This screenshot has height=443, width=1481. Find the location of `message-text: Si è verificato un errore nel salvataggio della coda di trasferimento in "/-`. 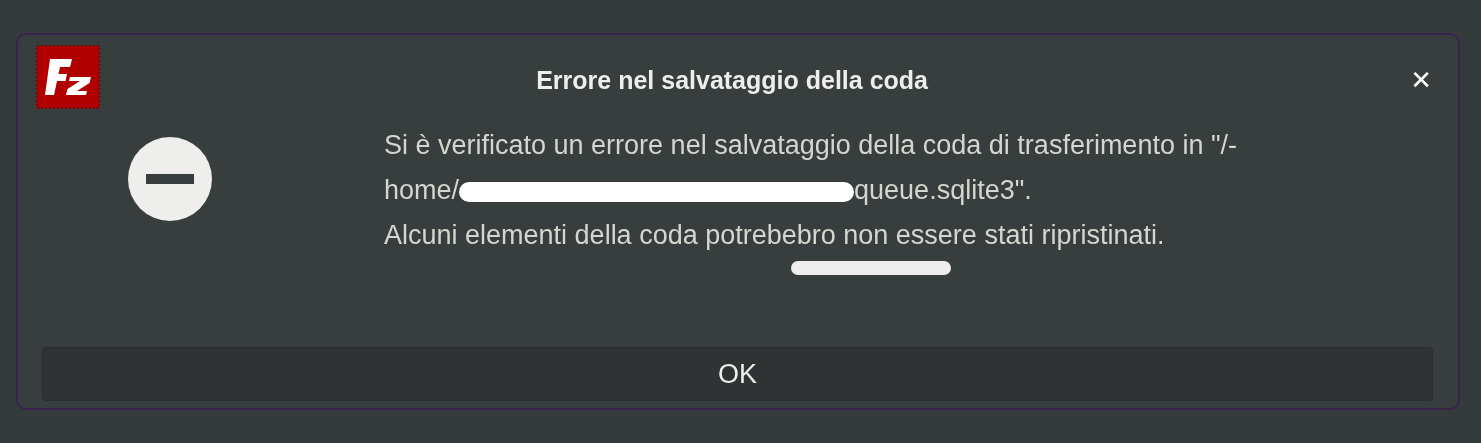

message-text: Si è verificato un errore nel salvataggio della coda di trasferimento in "/- is located at coordinates (811, 145).